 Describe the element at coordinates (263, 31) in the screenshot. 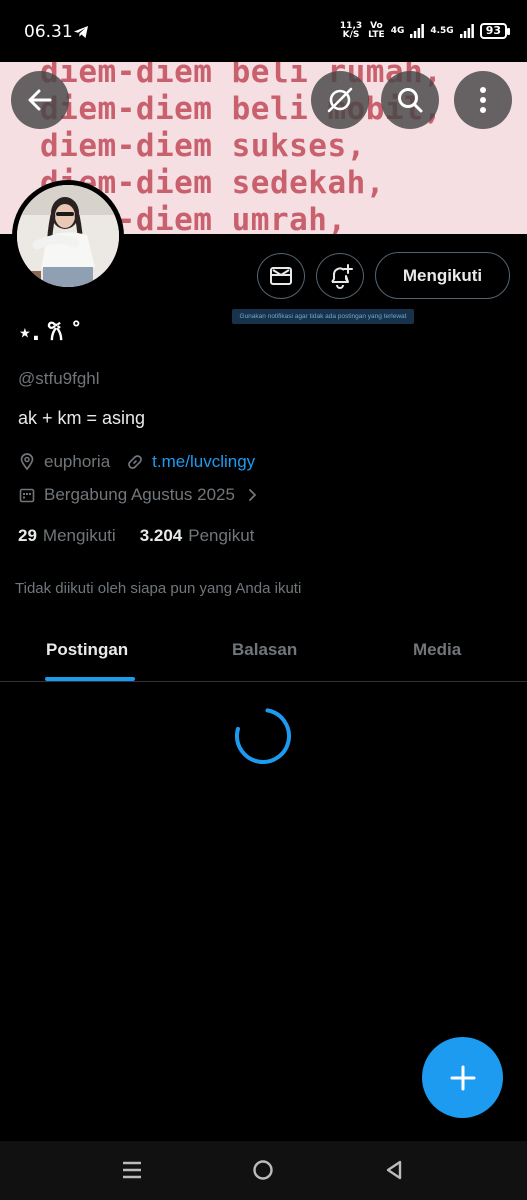

I see `status-bar: 06.31 11,3 K/S Vo LTE 4G 4.5G 93` at that location.